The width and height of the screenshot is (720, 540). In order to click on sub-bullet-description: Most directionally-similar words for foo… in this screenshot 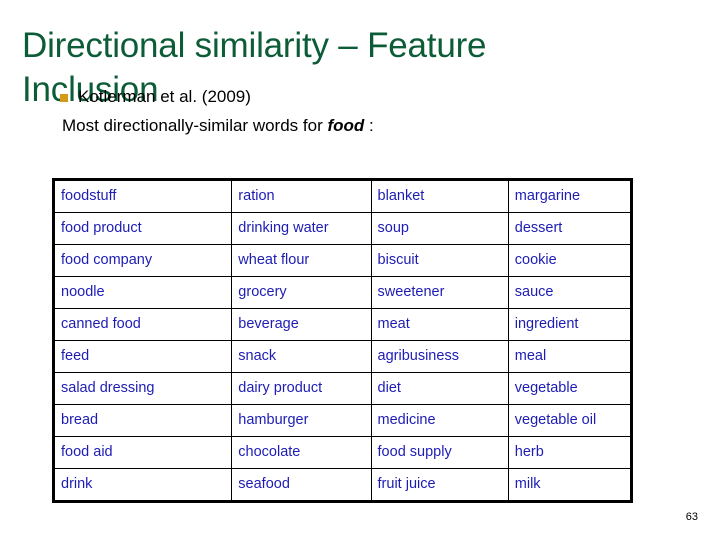, I will do `click(356, 126)`.